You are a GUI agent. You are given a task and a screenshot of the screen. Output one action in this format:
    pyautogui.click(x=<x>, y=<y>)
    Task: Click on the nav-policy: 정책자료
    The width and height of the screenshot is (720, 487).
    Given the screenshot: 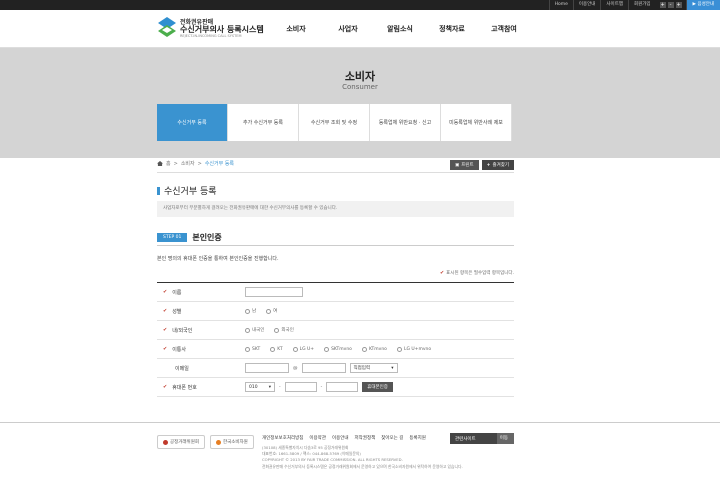 What is the action you would take?
    pyautogui.click(x=452, y=29)
    